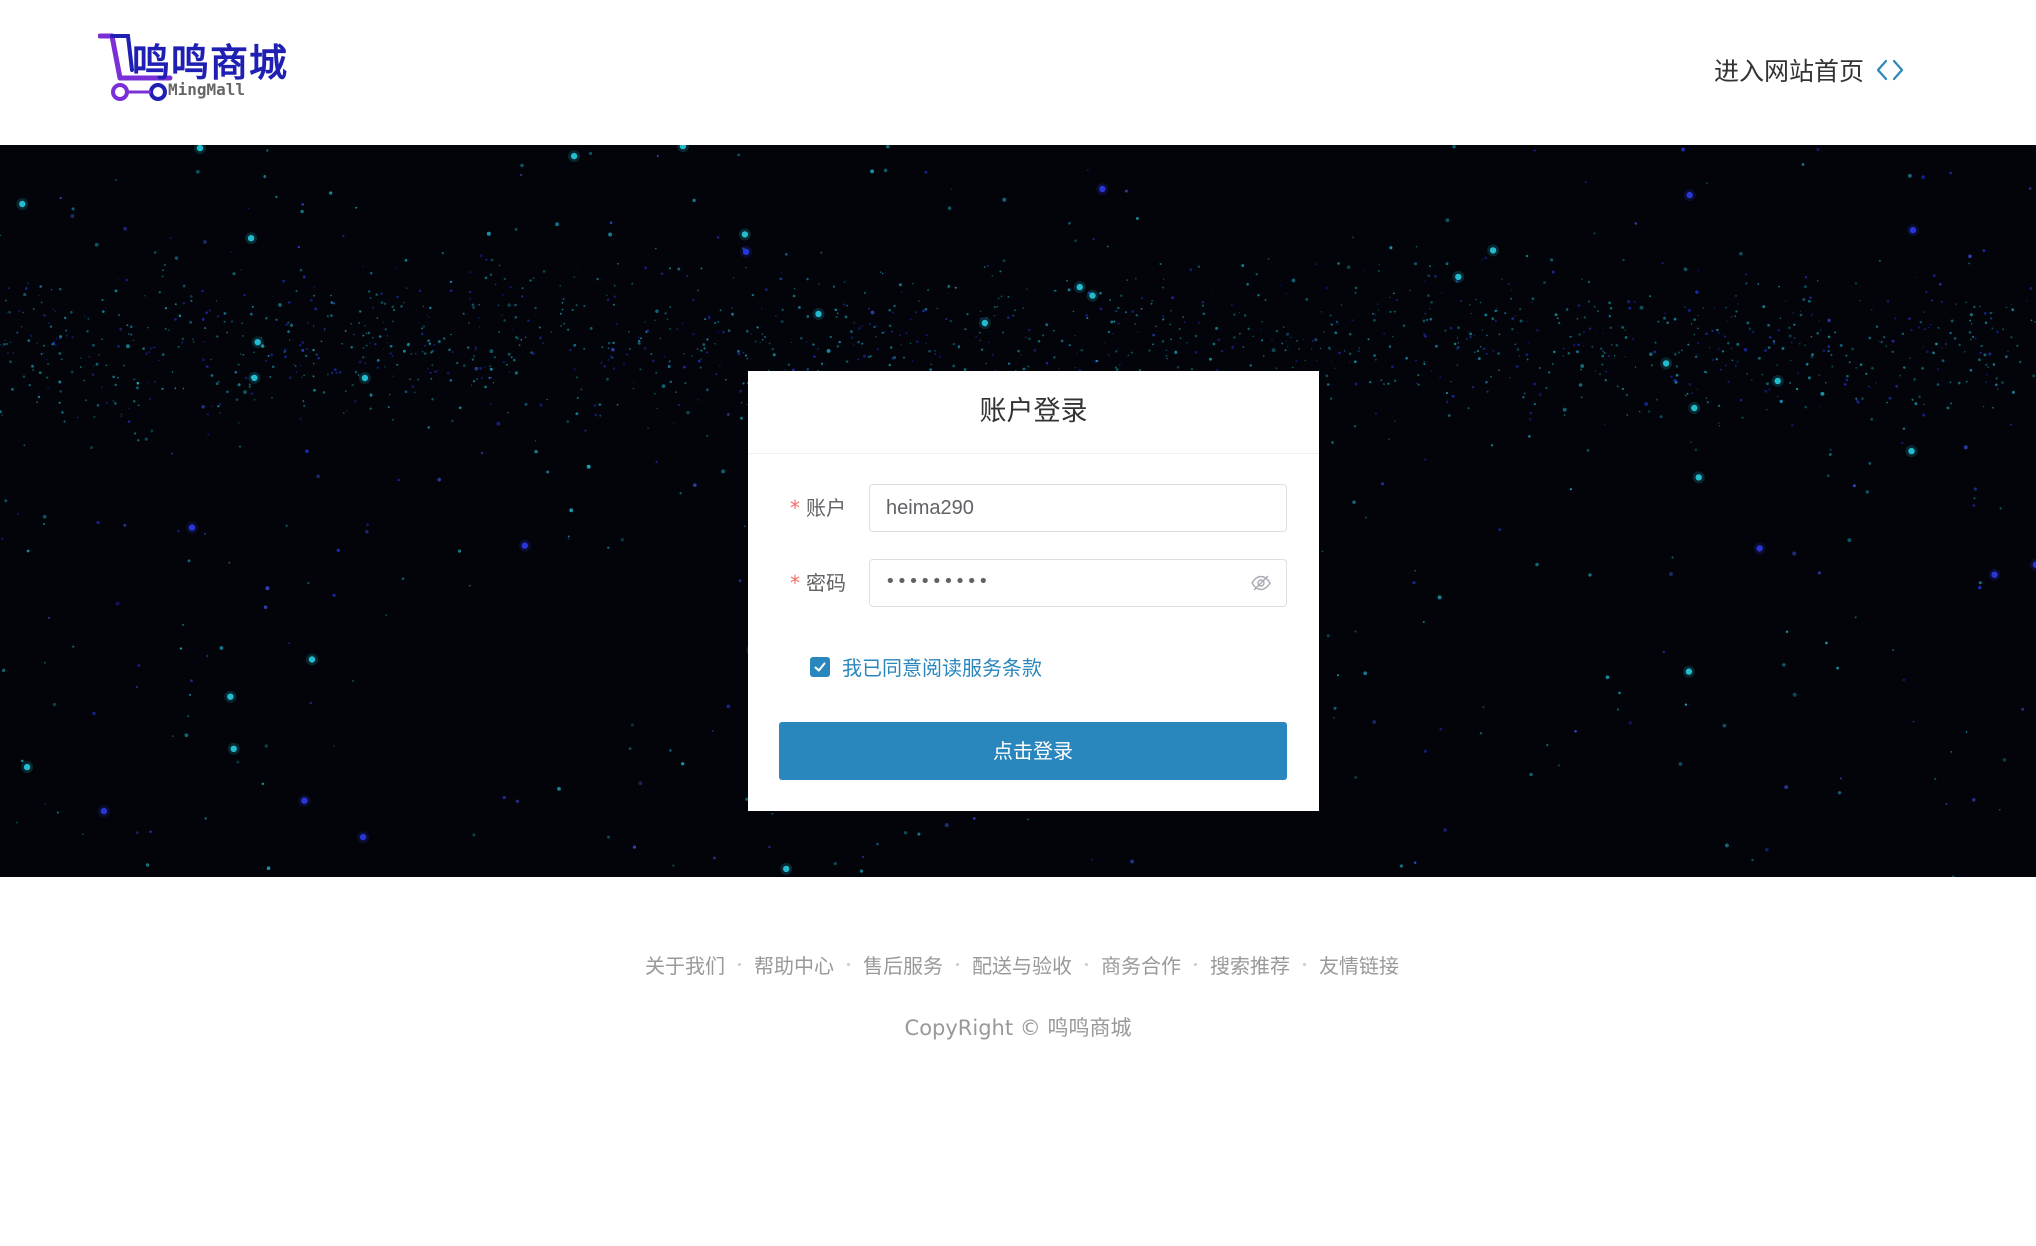 Image resolution: width=2036 pixels, height=1246 pixels. Describe the element at coordinates (1141, 964) in the screenshot. I see `footer-link-business: 商务合作` at that location.